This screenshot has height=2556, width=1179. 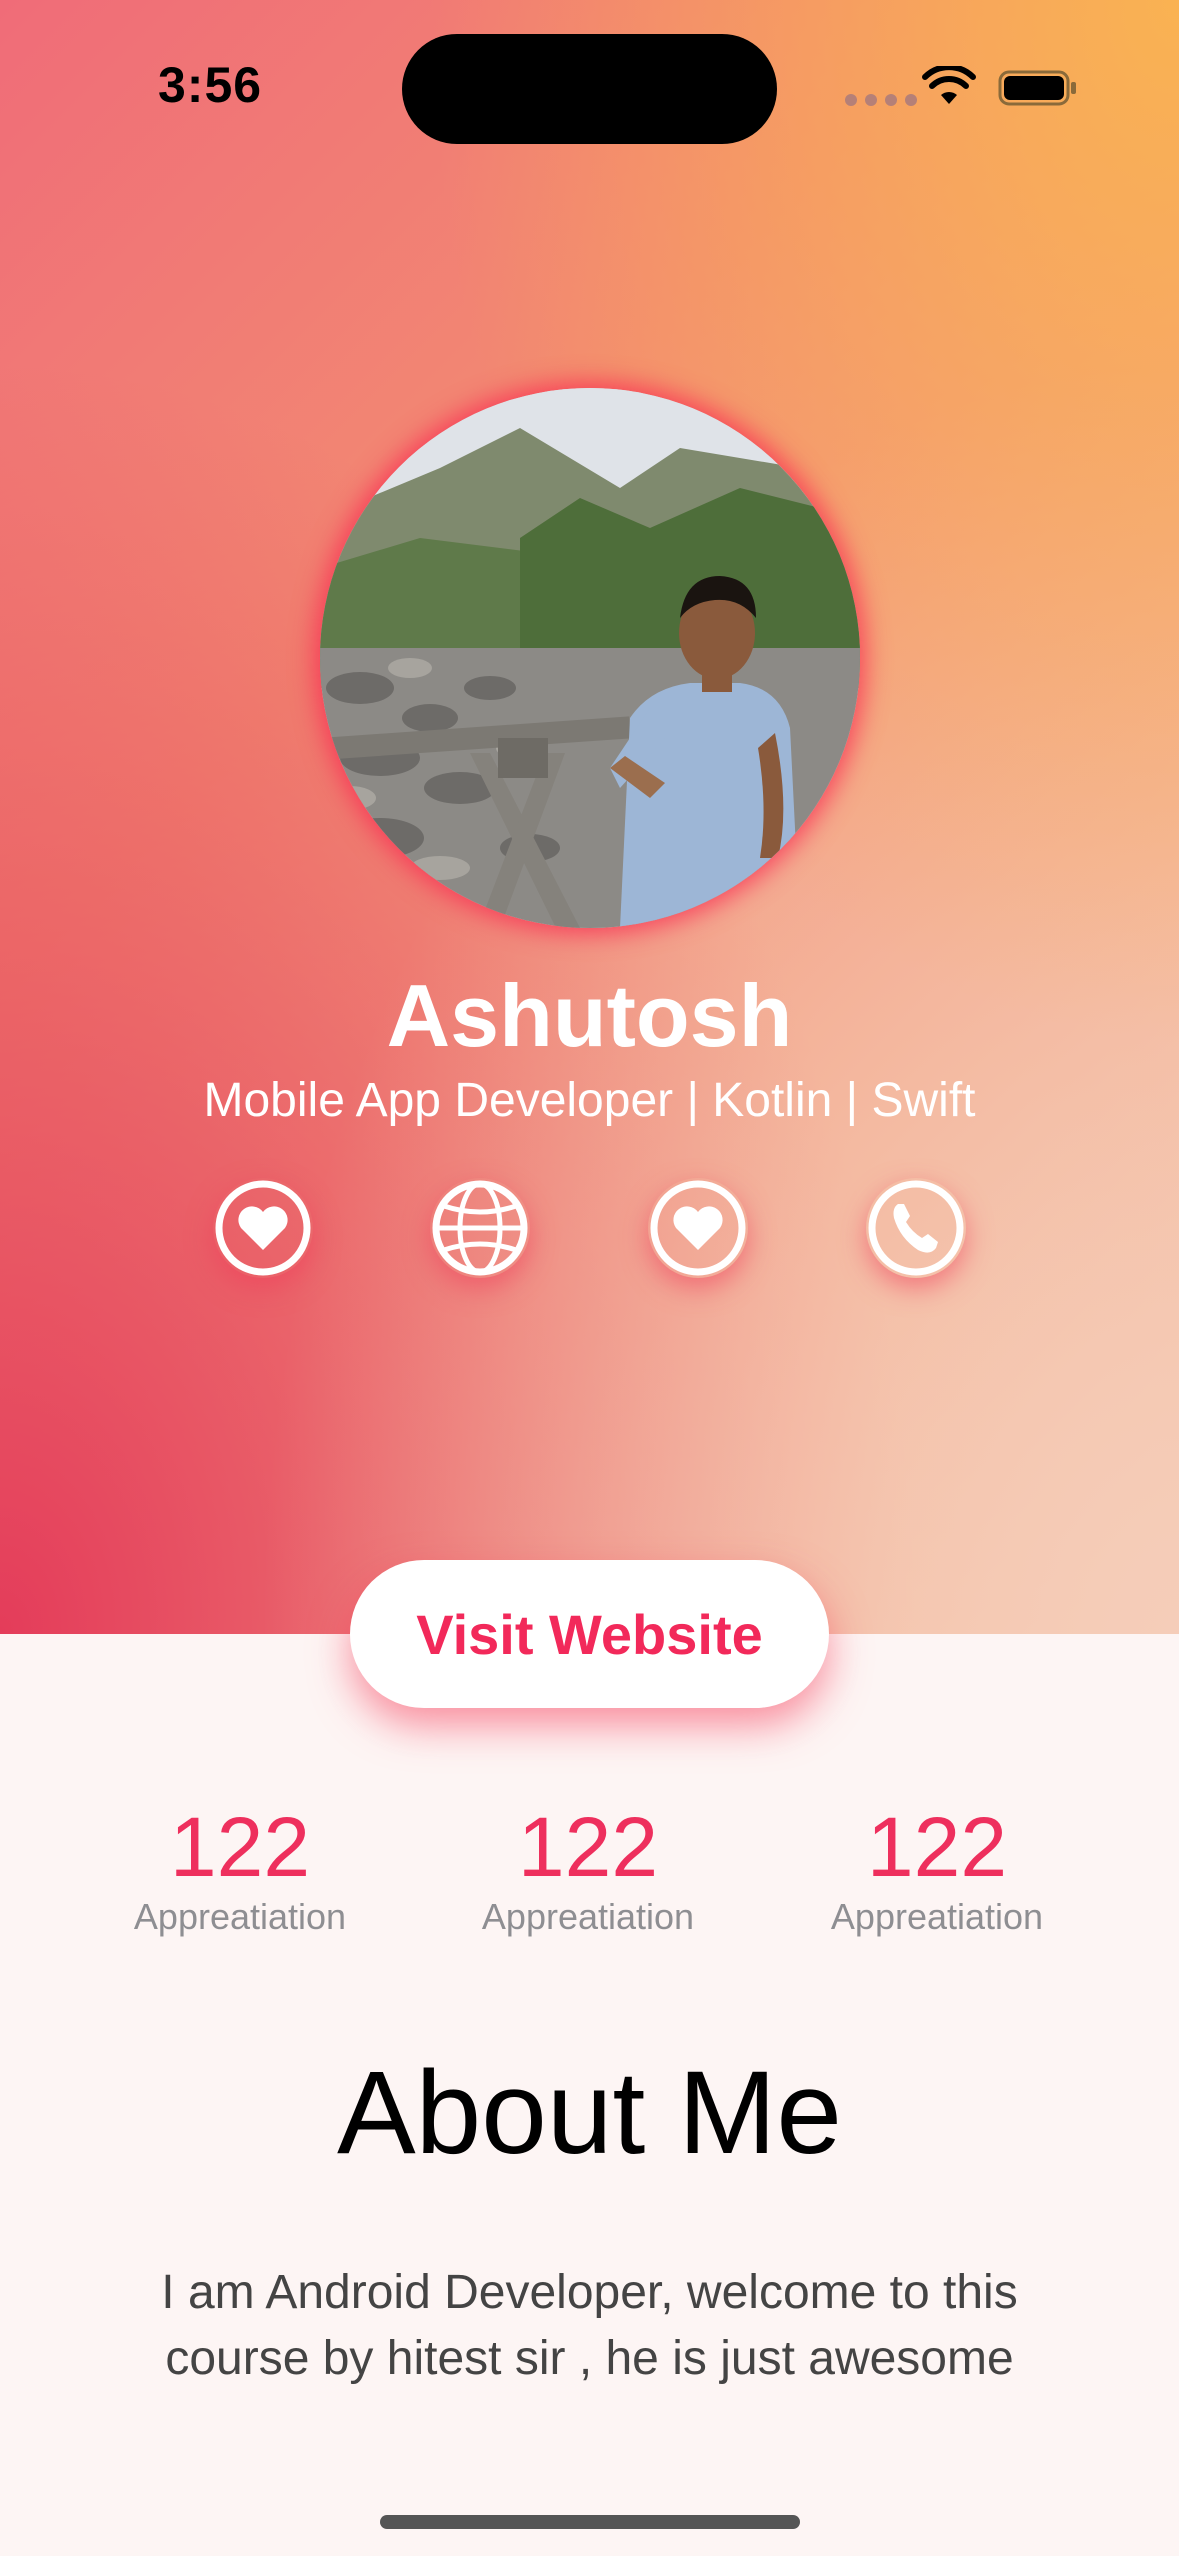 I want to click on status-bar-time: 3:56, so click(x=210, y=85).